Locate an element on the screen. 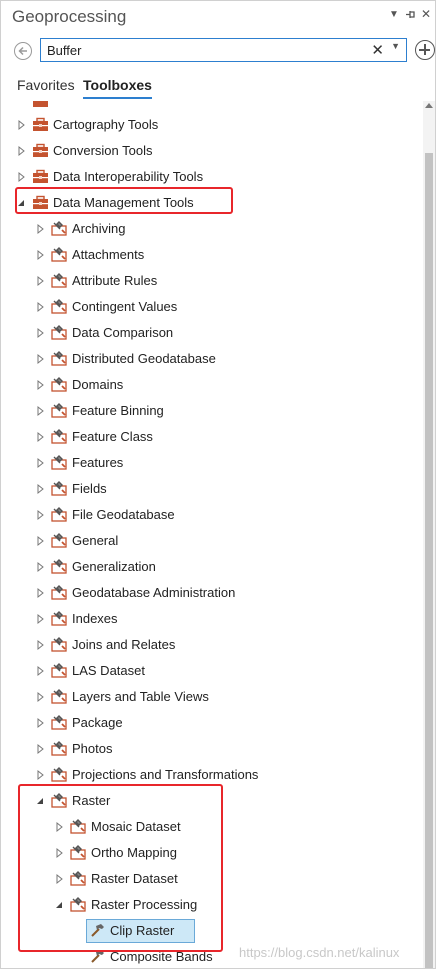 This screenshot has width=436, height=969. tree-item-geodatabase-administration: Geodatabase Administration is located at coordinates (212, 593).